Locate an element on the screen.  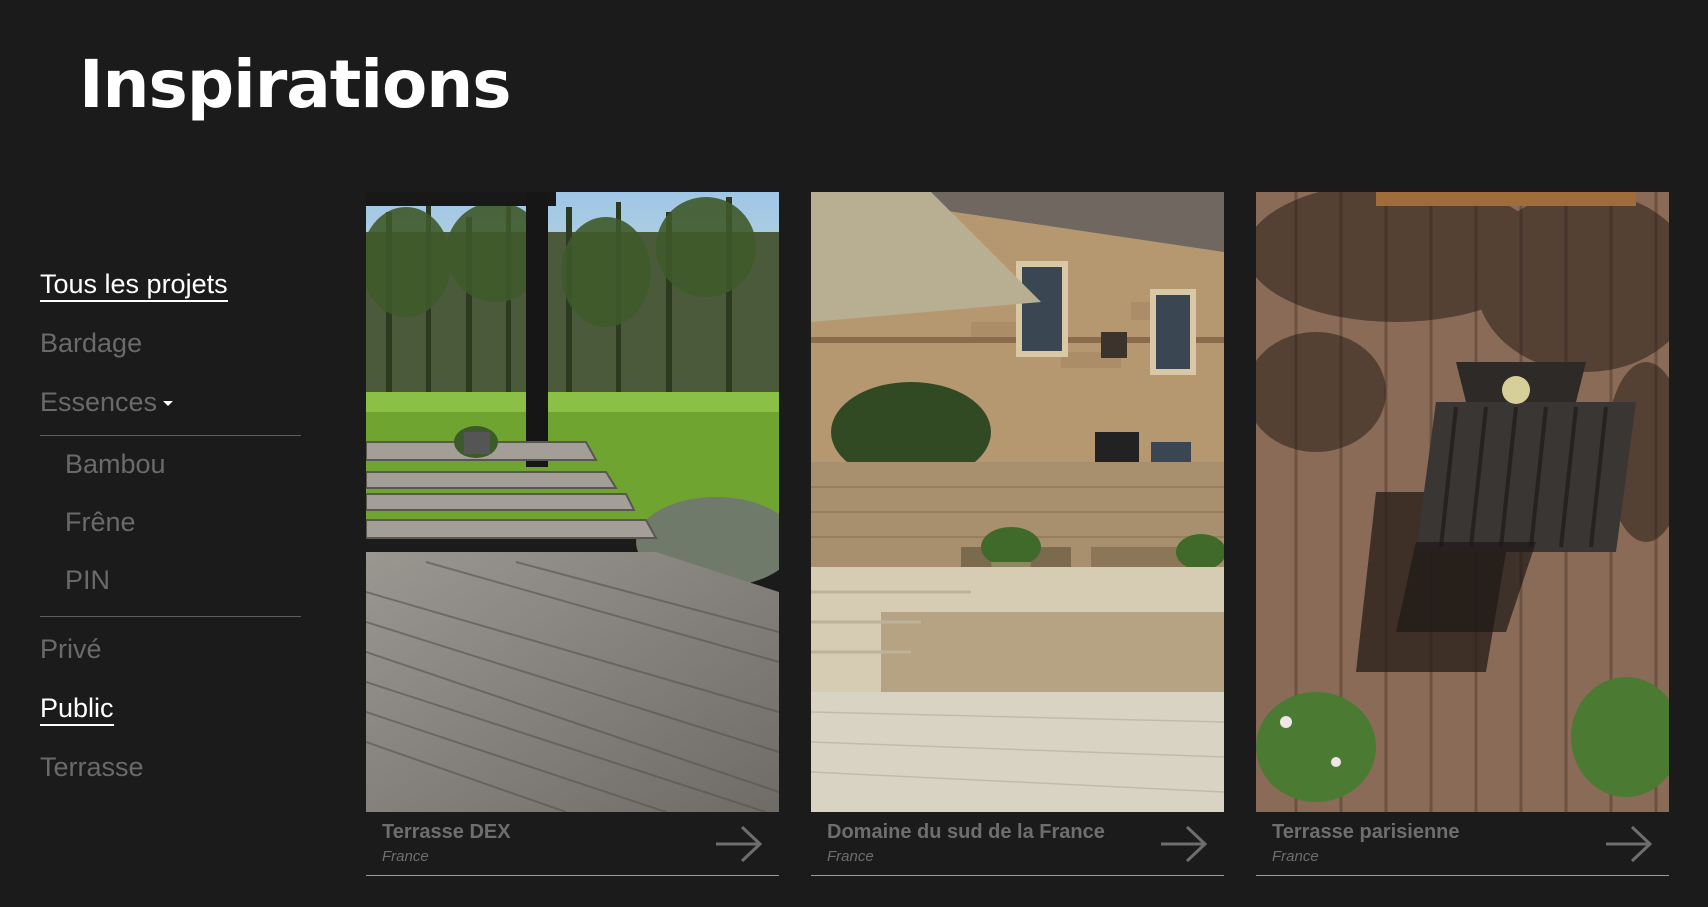
project-card-footer: Terrasse DEX France is located at coordinates (572, 844).